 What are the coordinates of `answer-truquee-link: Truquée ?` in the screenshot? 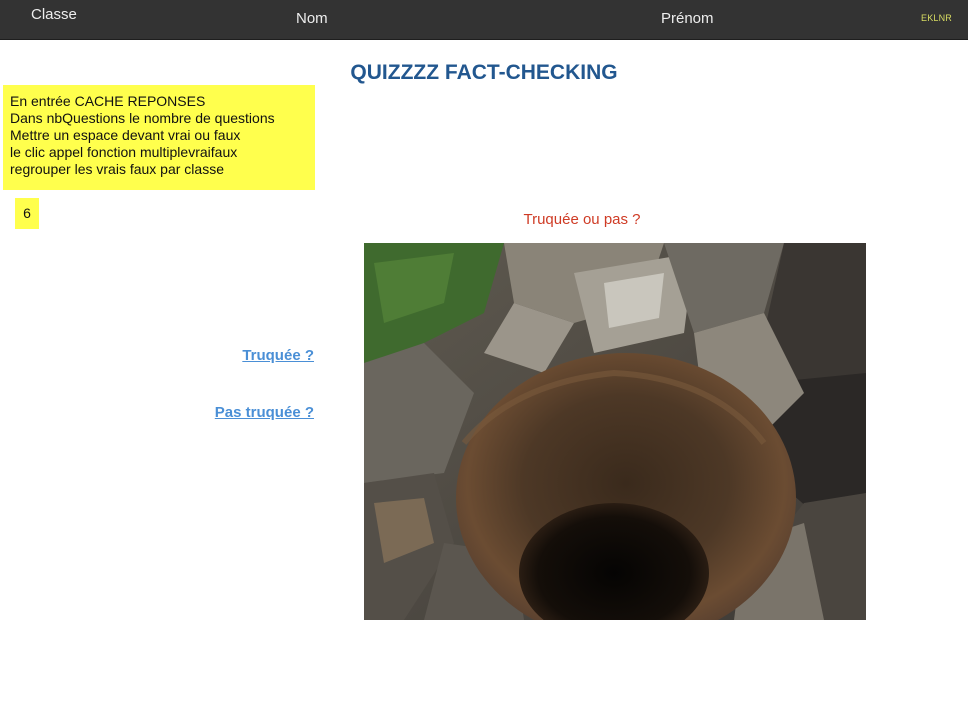 It's located at (278, 355).